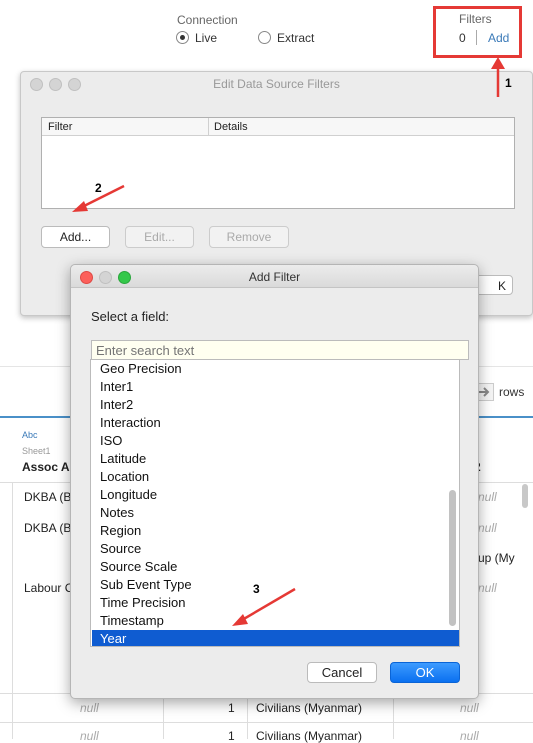 The height and width of the screenshot is (743, 533). What do you see at coordinates (508, 83) in the screenshot?
I see `annotation-label-1: 1` at bounding box center [508, 83].